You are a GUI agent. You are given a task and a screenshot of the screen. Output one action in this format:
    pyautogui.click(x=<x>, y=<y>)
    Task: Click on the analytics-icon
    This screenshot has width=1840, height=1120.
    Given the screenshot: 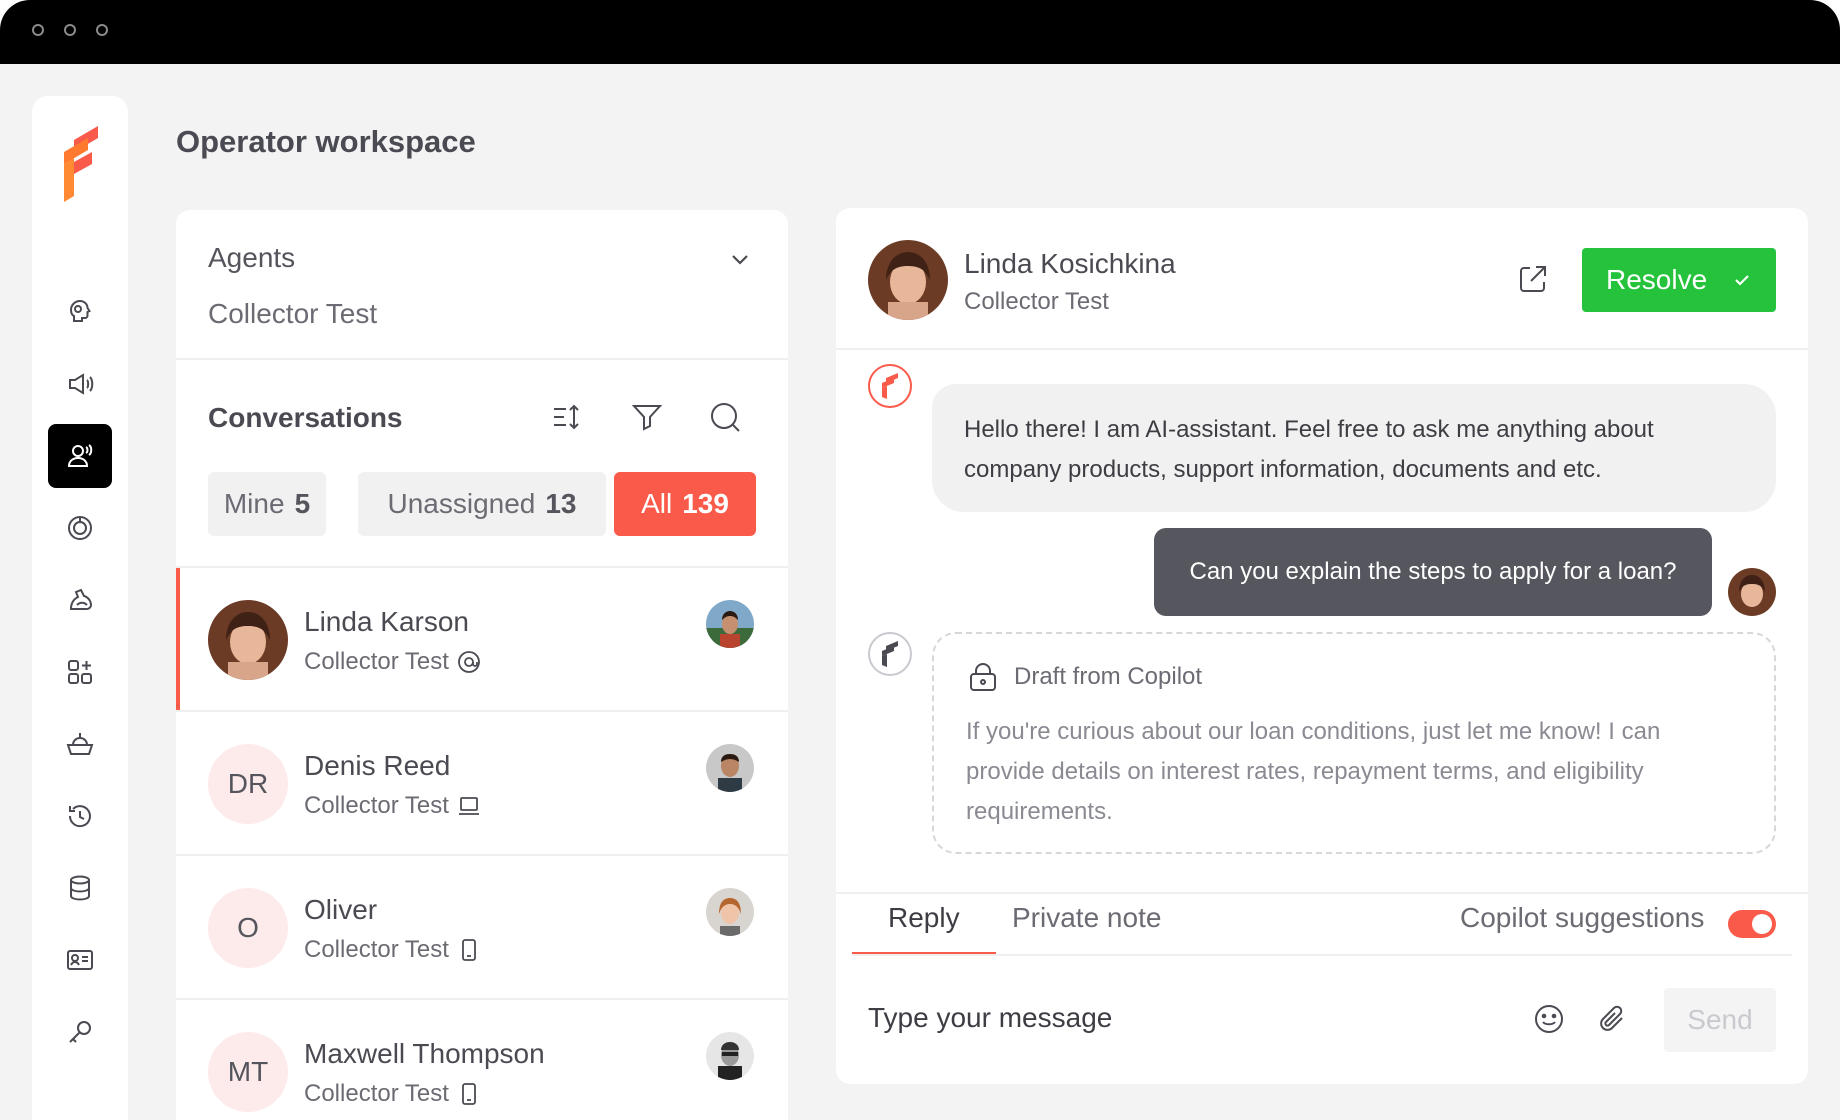 What is the action you would take?
    pyautogui.click(x=80, y=528)
    